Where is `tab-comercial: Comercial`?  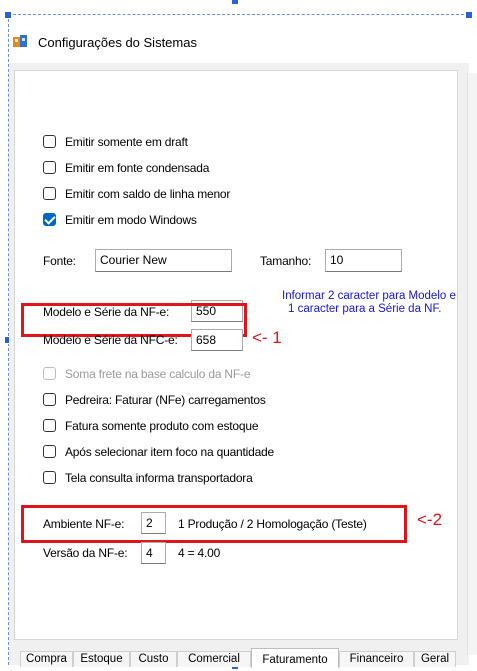 tab-comercial: Comercial is located at coordinates (214, 659).